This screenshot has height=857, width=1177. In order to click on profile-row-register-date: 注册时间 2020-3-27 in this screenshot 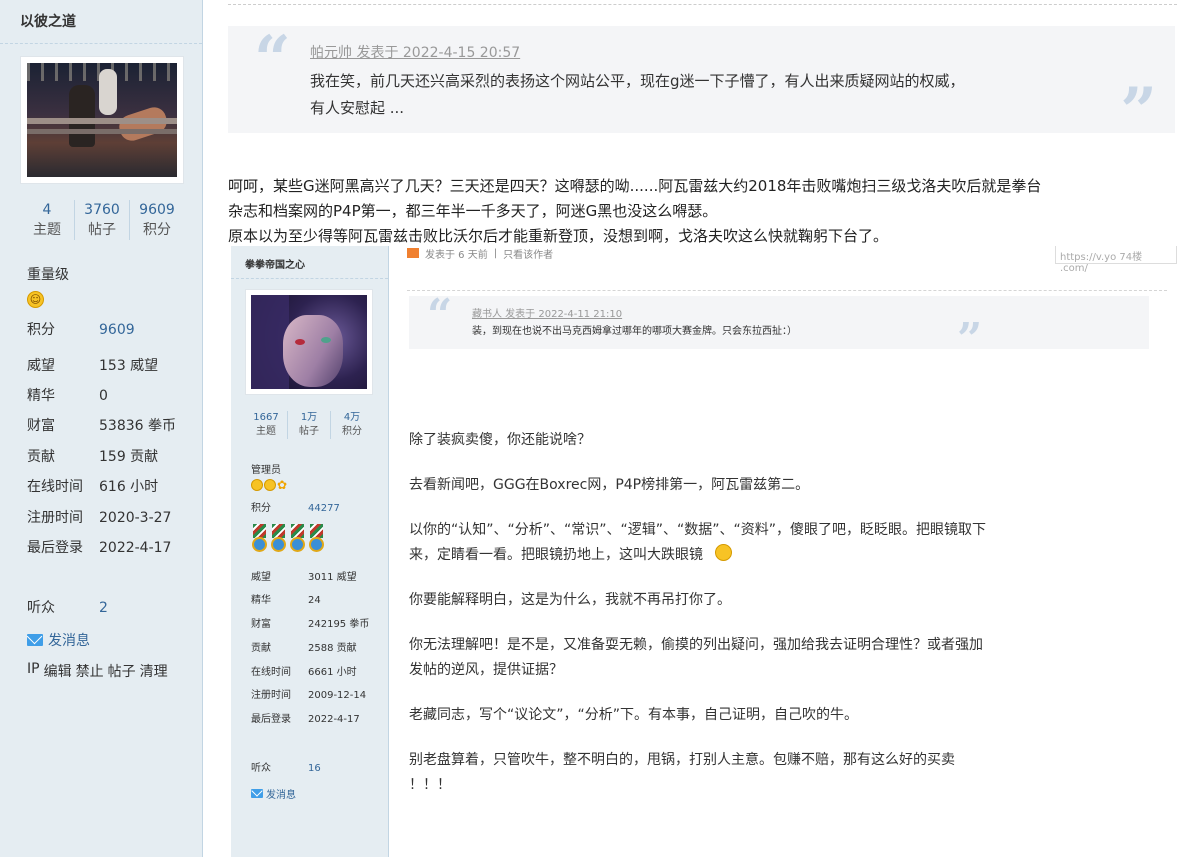, I will do `click(99, 518)`.